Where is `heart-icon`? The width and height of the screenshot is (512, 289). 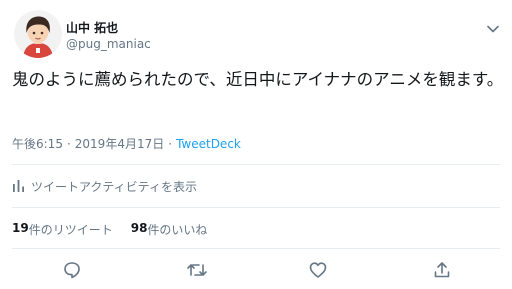
heart-icon is located at coordinates (318, 270).